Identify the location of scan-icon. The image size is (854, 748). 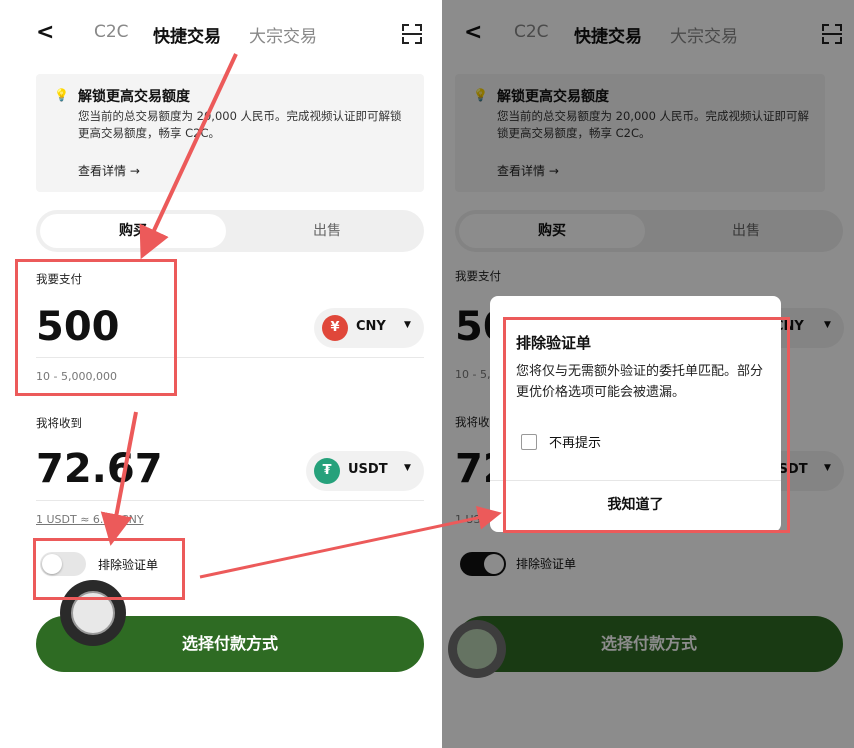
(412, 34).